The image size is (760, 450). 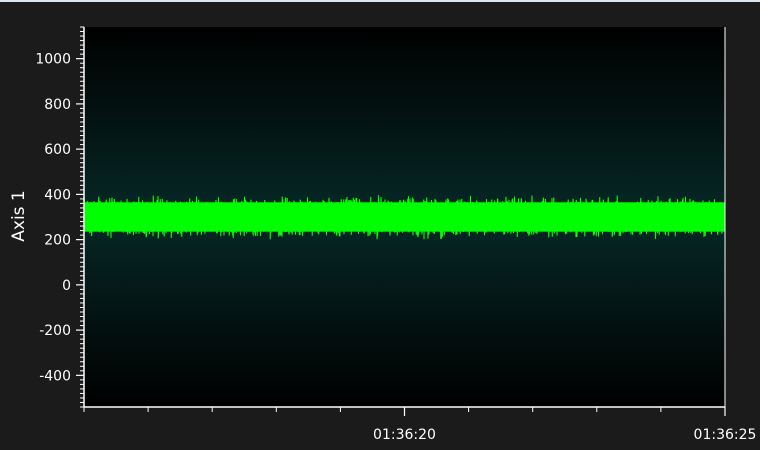 I want to click on y-tick-label: 0, so click(x=66, y=286).